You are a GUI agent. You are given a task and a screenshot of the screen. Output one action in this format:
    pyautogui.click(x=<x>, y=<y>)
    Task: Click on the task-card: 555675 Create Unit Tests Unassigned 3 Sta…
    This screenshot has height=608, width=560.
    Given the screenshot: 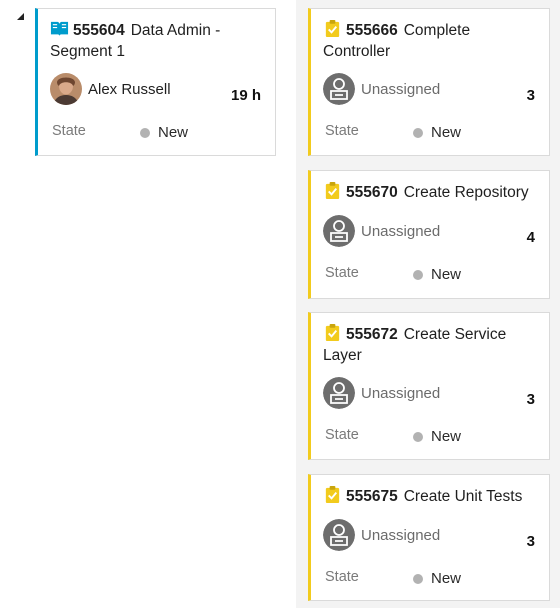 What is the action you would take?
    pyautogui.click(x=429, y=537)
    